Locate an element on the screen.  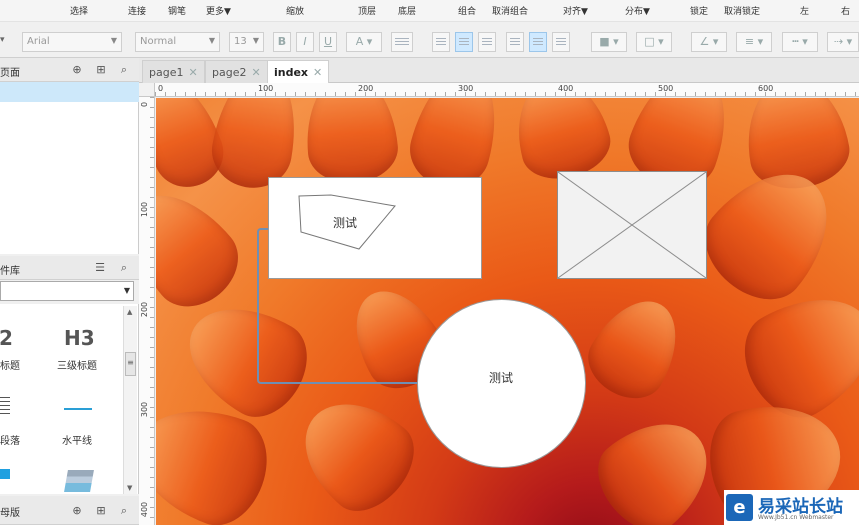
fill-color-icon: ■ ▾ is located at coordinates (609, 42).